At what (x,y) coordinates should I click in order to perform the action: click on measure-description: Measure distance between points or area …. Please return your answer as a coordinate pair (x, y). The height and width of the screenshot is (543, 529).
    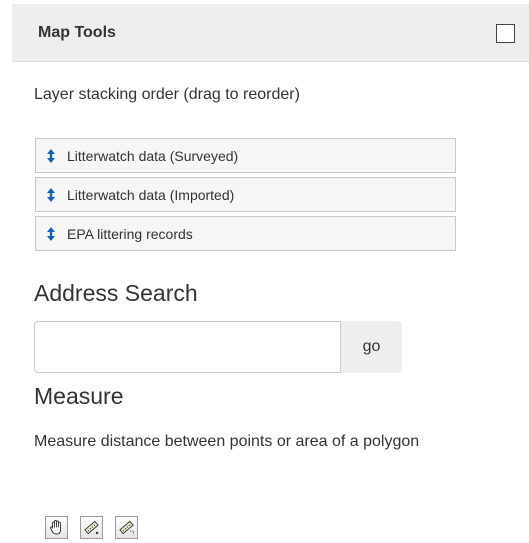
    Looking at the image, I should click on (227, 441).